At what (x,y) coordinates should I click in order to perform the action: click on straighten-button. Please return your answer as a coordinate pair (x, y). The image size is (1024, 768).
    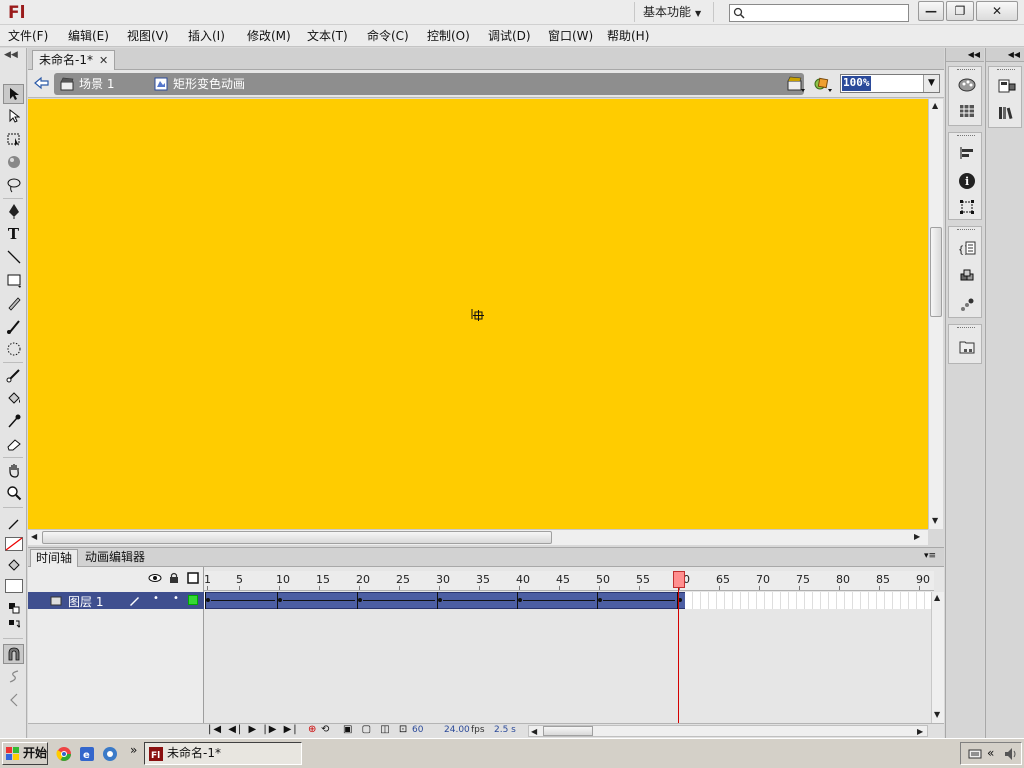
    Looking at the image, I should click on (13, 700).